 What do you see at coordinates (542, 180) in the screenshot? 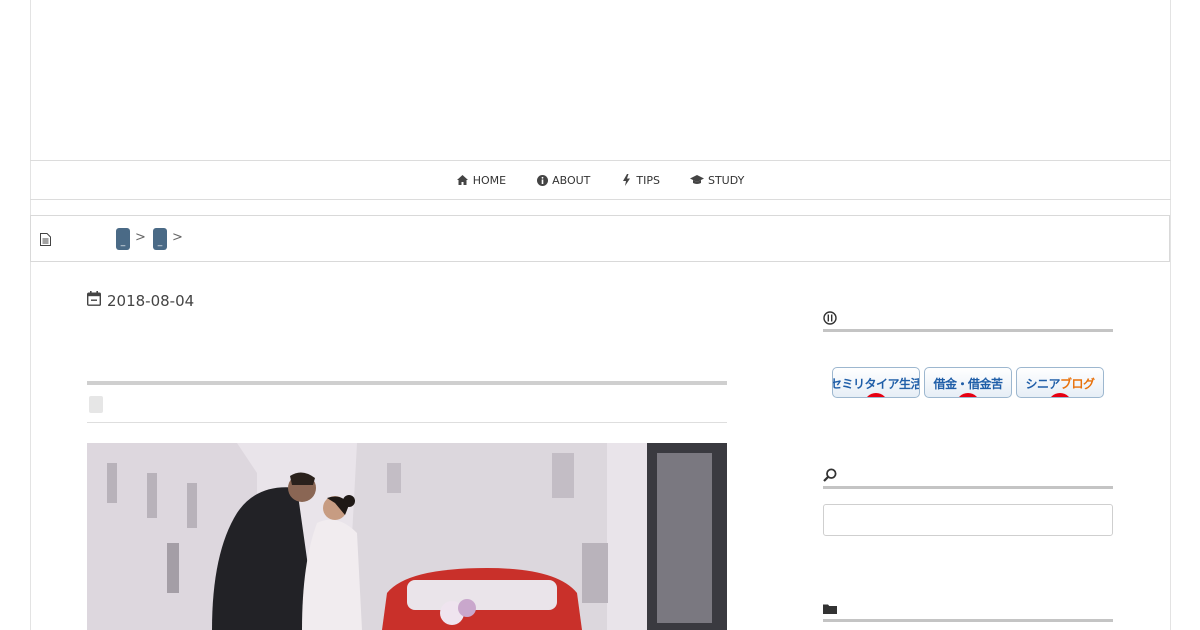
I see `info-icon` at bounding box center [542, 180].